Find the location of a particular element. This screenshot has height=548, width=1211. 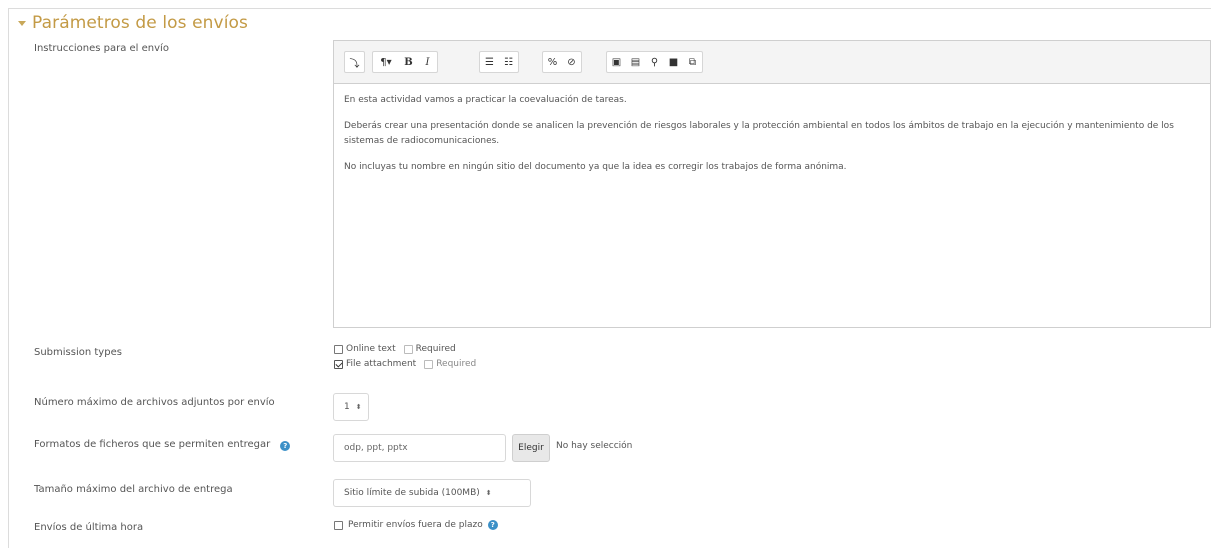

max-files-value: 1 is located at coordinates (347, 407).